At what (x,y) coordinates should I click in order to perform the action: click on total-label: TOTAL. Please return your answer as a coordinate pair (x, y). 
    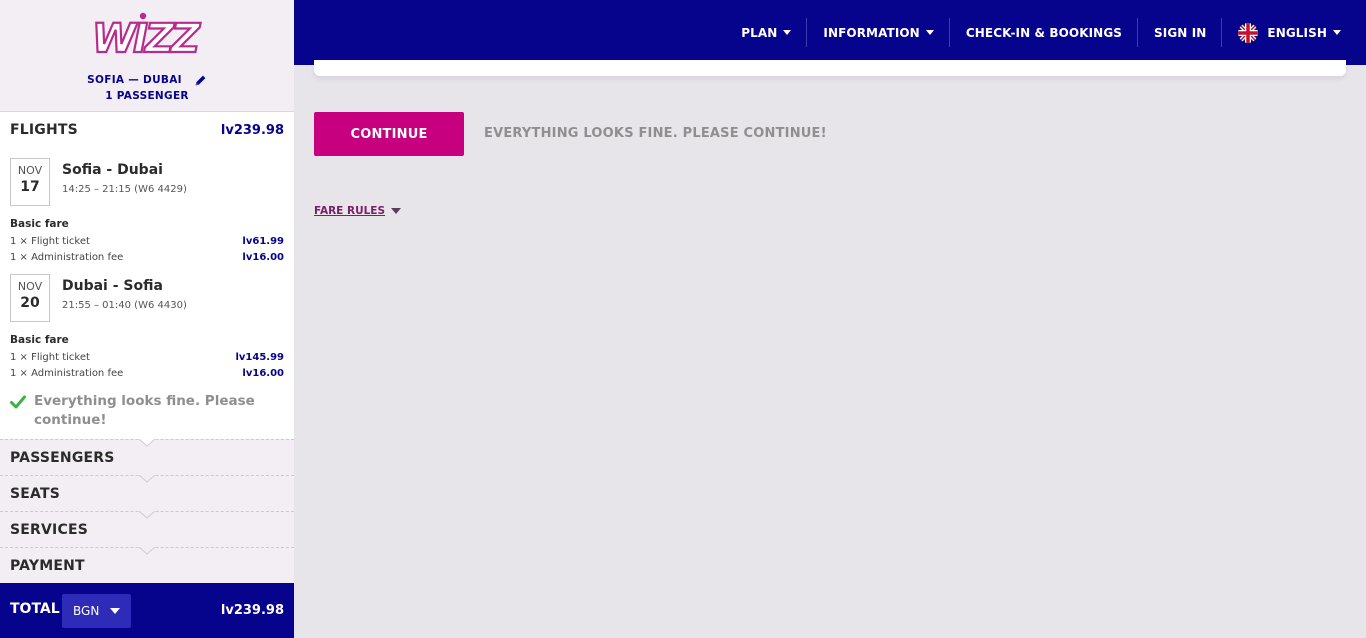
    Looking at the image, I should click on (35, 609).